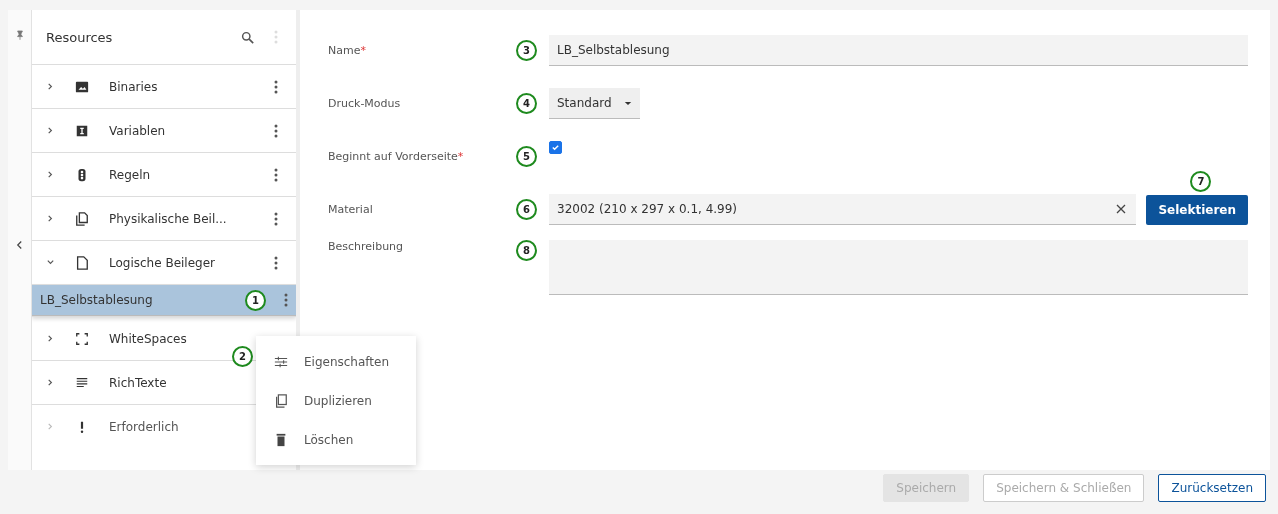  What do you see at coordinates (82, 218) in the screenshot?
I see `pages-icon` at bounding box center [82, 218].